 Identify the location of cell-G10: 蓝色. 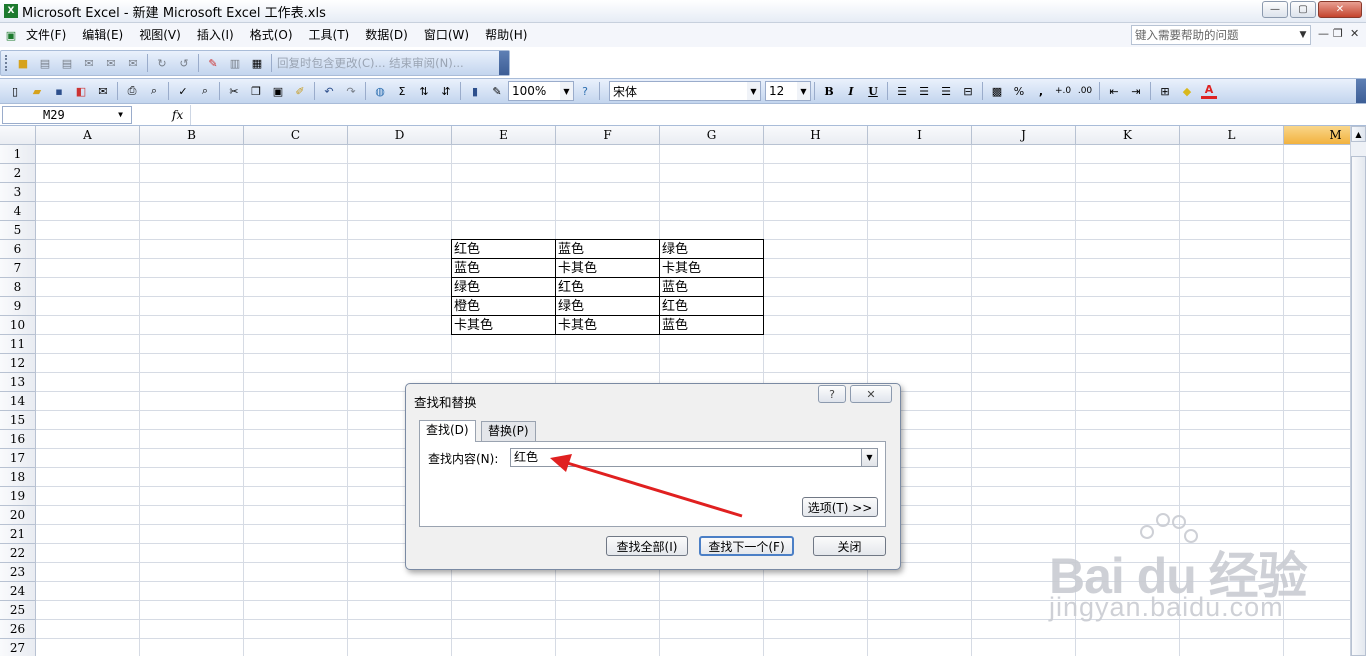
(712, 325).